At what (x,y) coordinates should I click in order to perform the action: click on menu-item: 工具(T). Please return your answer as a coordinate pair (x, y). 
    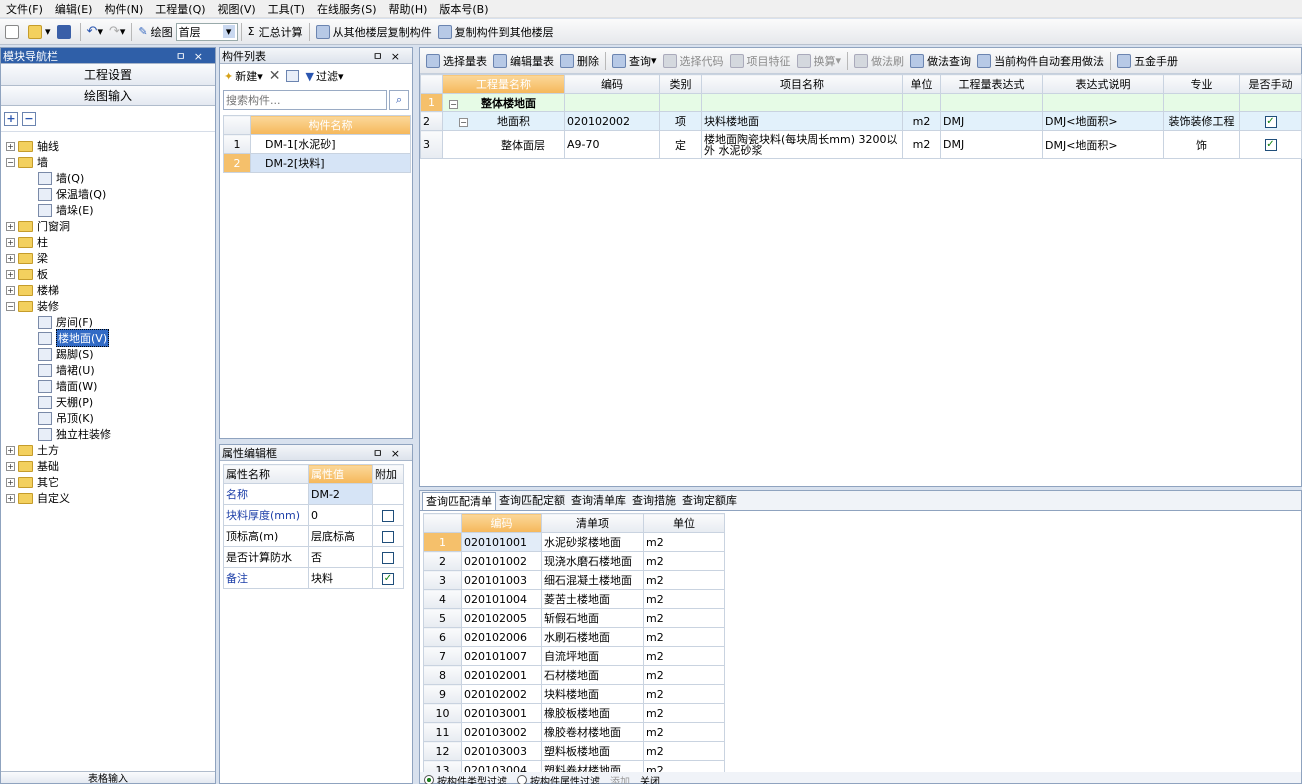
    Looking at the image, I should click on (286, 9).